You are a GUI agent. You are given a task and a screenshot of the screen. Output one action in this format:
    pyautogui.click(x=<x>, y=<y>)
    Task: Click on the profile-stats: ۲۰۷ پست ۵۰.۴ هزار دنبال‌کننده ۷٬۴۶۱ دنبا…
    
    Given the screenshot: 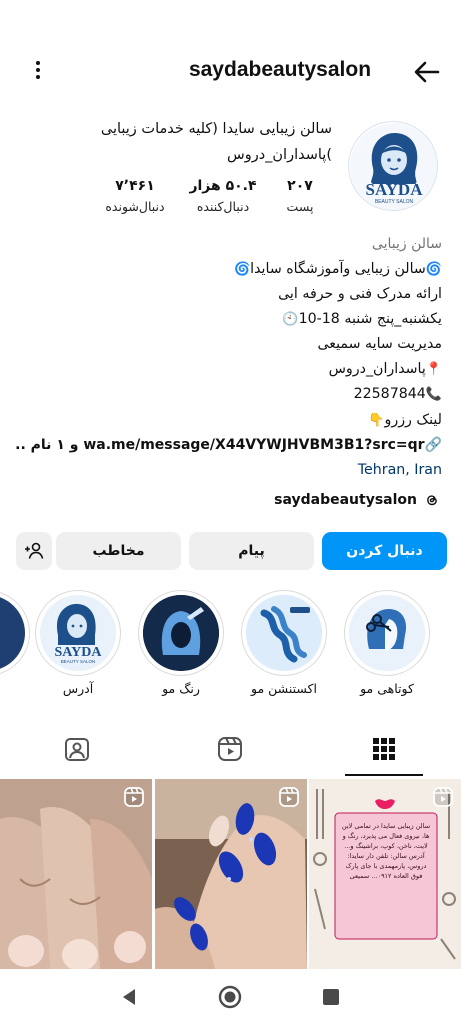 What is the action you would take?
    pyautogui.click(x=210, y=199)
    